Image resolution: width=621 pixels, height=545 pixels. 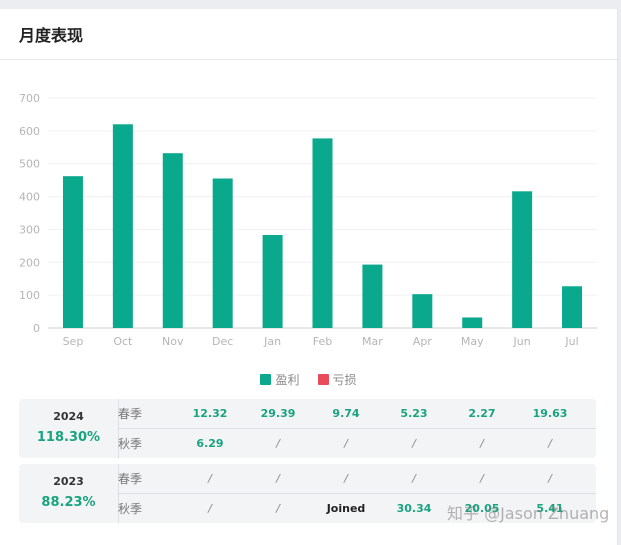 I want to click on x-tick-label: Jan, so click(x=272, y=341).